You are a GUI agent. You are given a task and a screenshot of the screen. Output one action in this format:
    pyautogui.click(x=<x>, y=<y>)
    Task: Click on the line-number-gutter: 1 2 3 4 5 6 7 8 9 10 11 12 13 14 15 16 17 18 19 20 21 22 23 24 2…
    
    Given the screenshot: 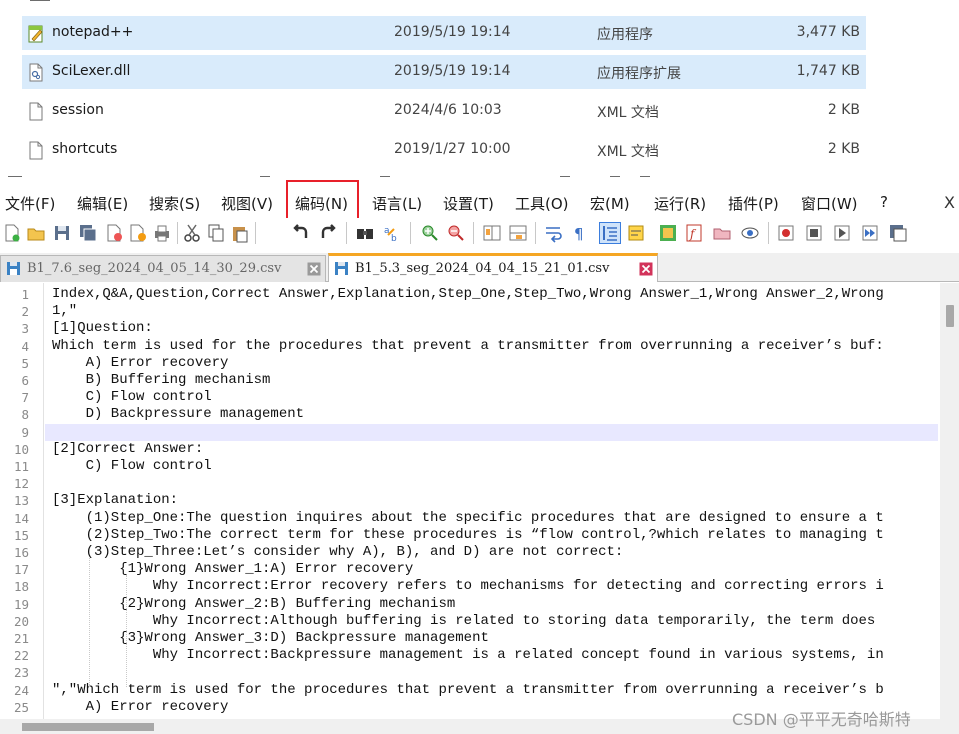 What is the action you would take?
    pyautogui.click(x=22, y=501)
    